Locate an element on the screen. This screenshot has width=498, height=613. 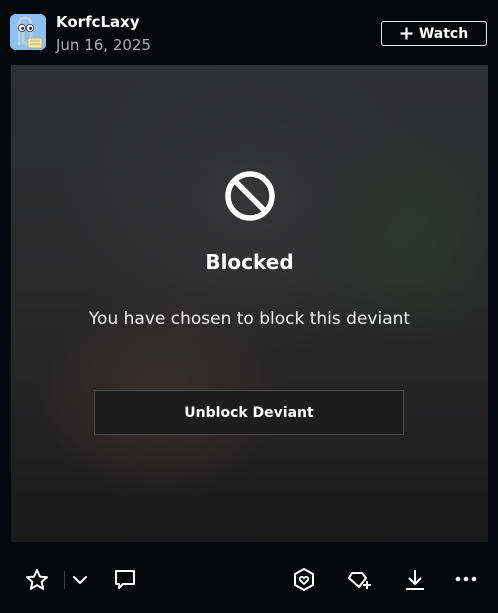
action-bar is located at coordinates (249, 579).